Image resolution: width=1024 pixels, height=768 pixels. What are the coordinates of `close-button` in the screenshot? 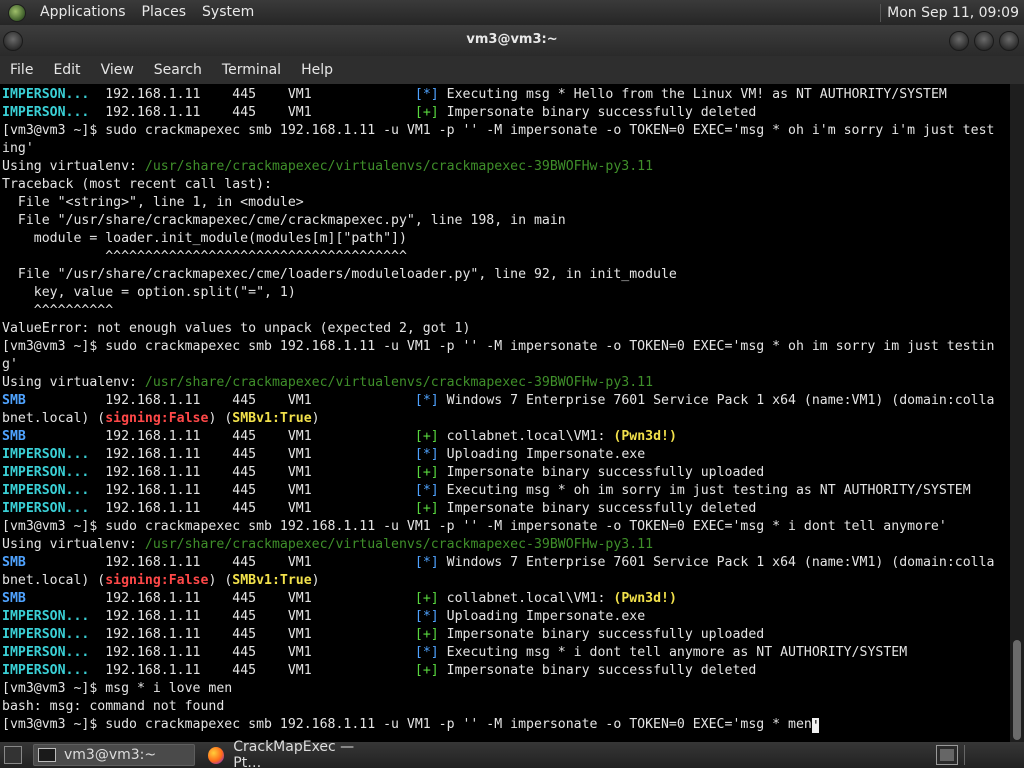 It's located at (1009, 41).